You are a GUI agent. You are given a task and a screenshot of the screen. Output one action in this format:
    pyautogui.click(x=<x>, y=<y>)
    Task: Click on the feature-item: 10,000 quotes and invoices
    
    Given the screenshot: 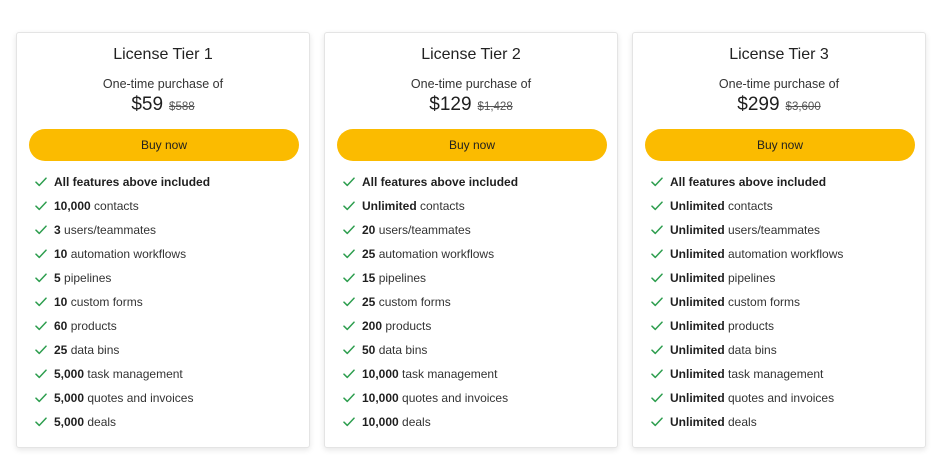 What is the action you would take?
    pyautogui.click(x=430, y=402)
    